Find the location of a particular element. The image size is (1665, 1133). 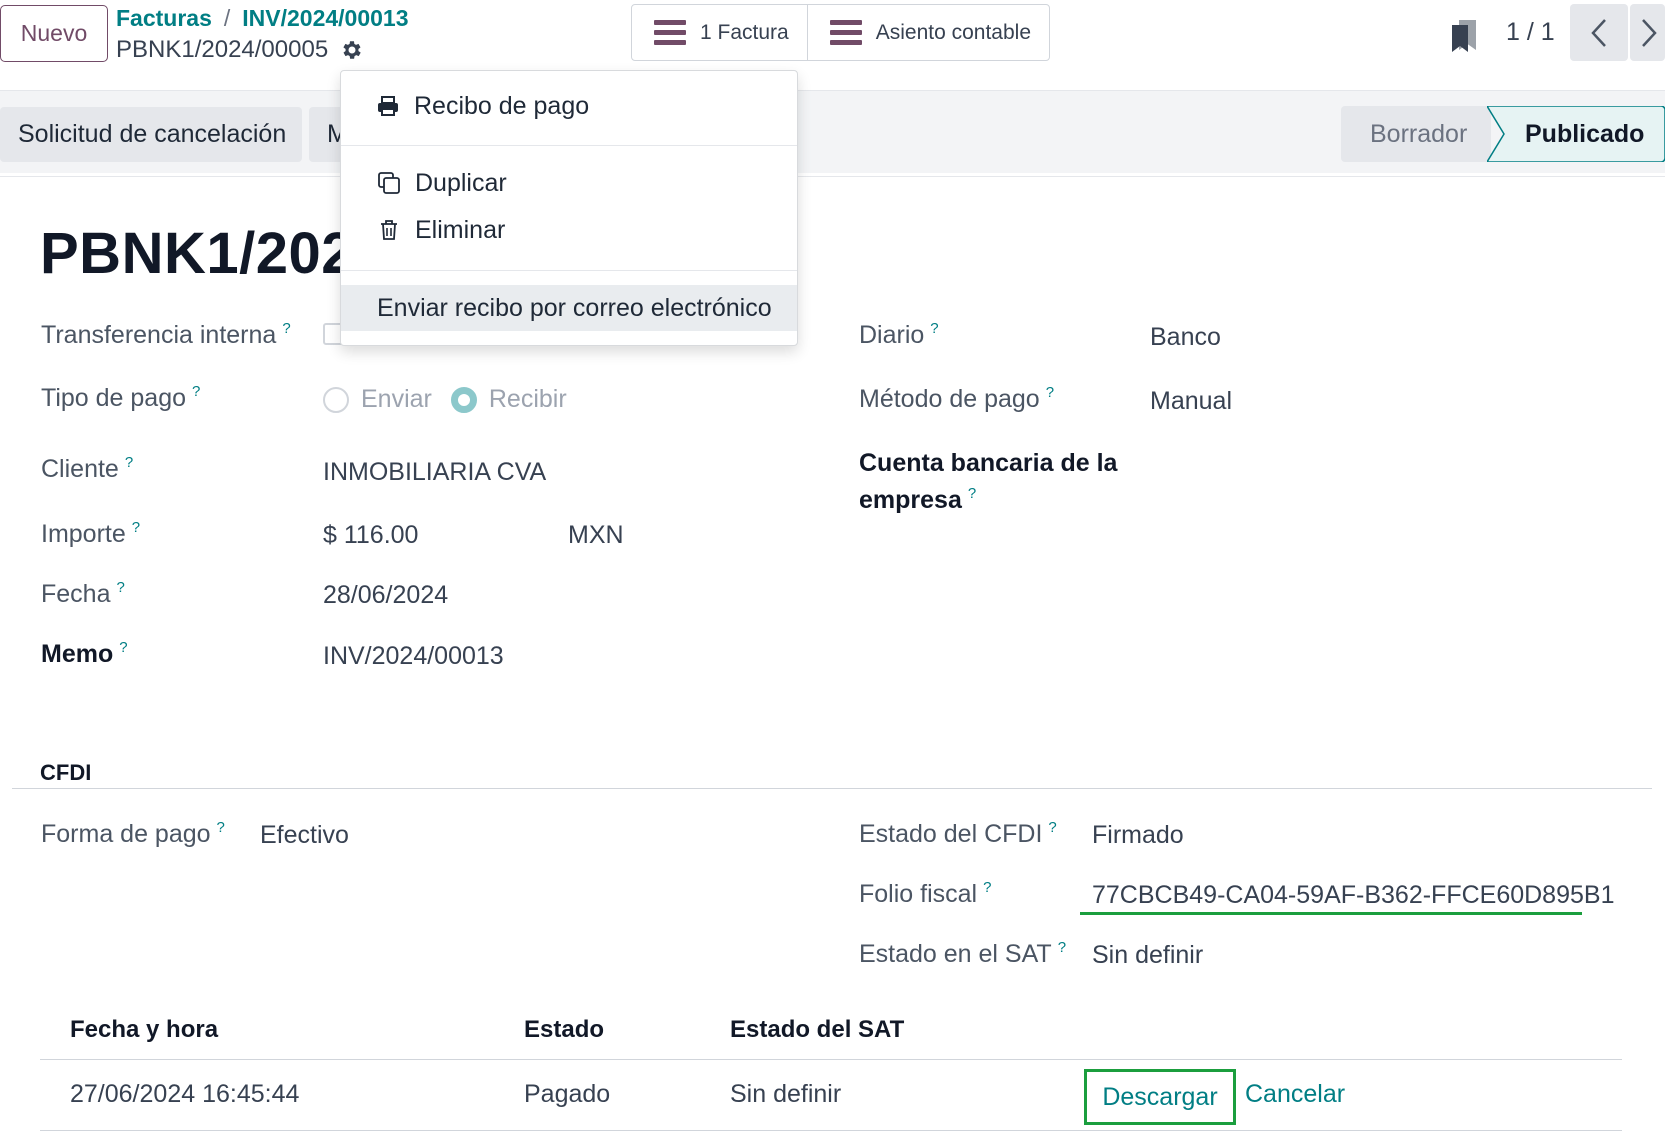

cancel-button: Cancelar is located at coordinates (1295, 1094).